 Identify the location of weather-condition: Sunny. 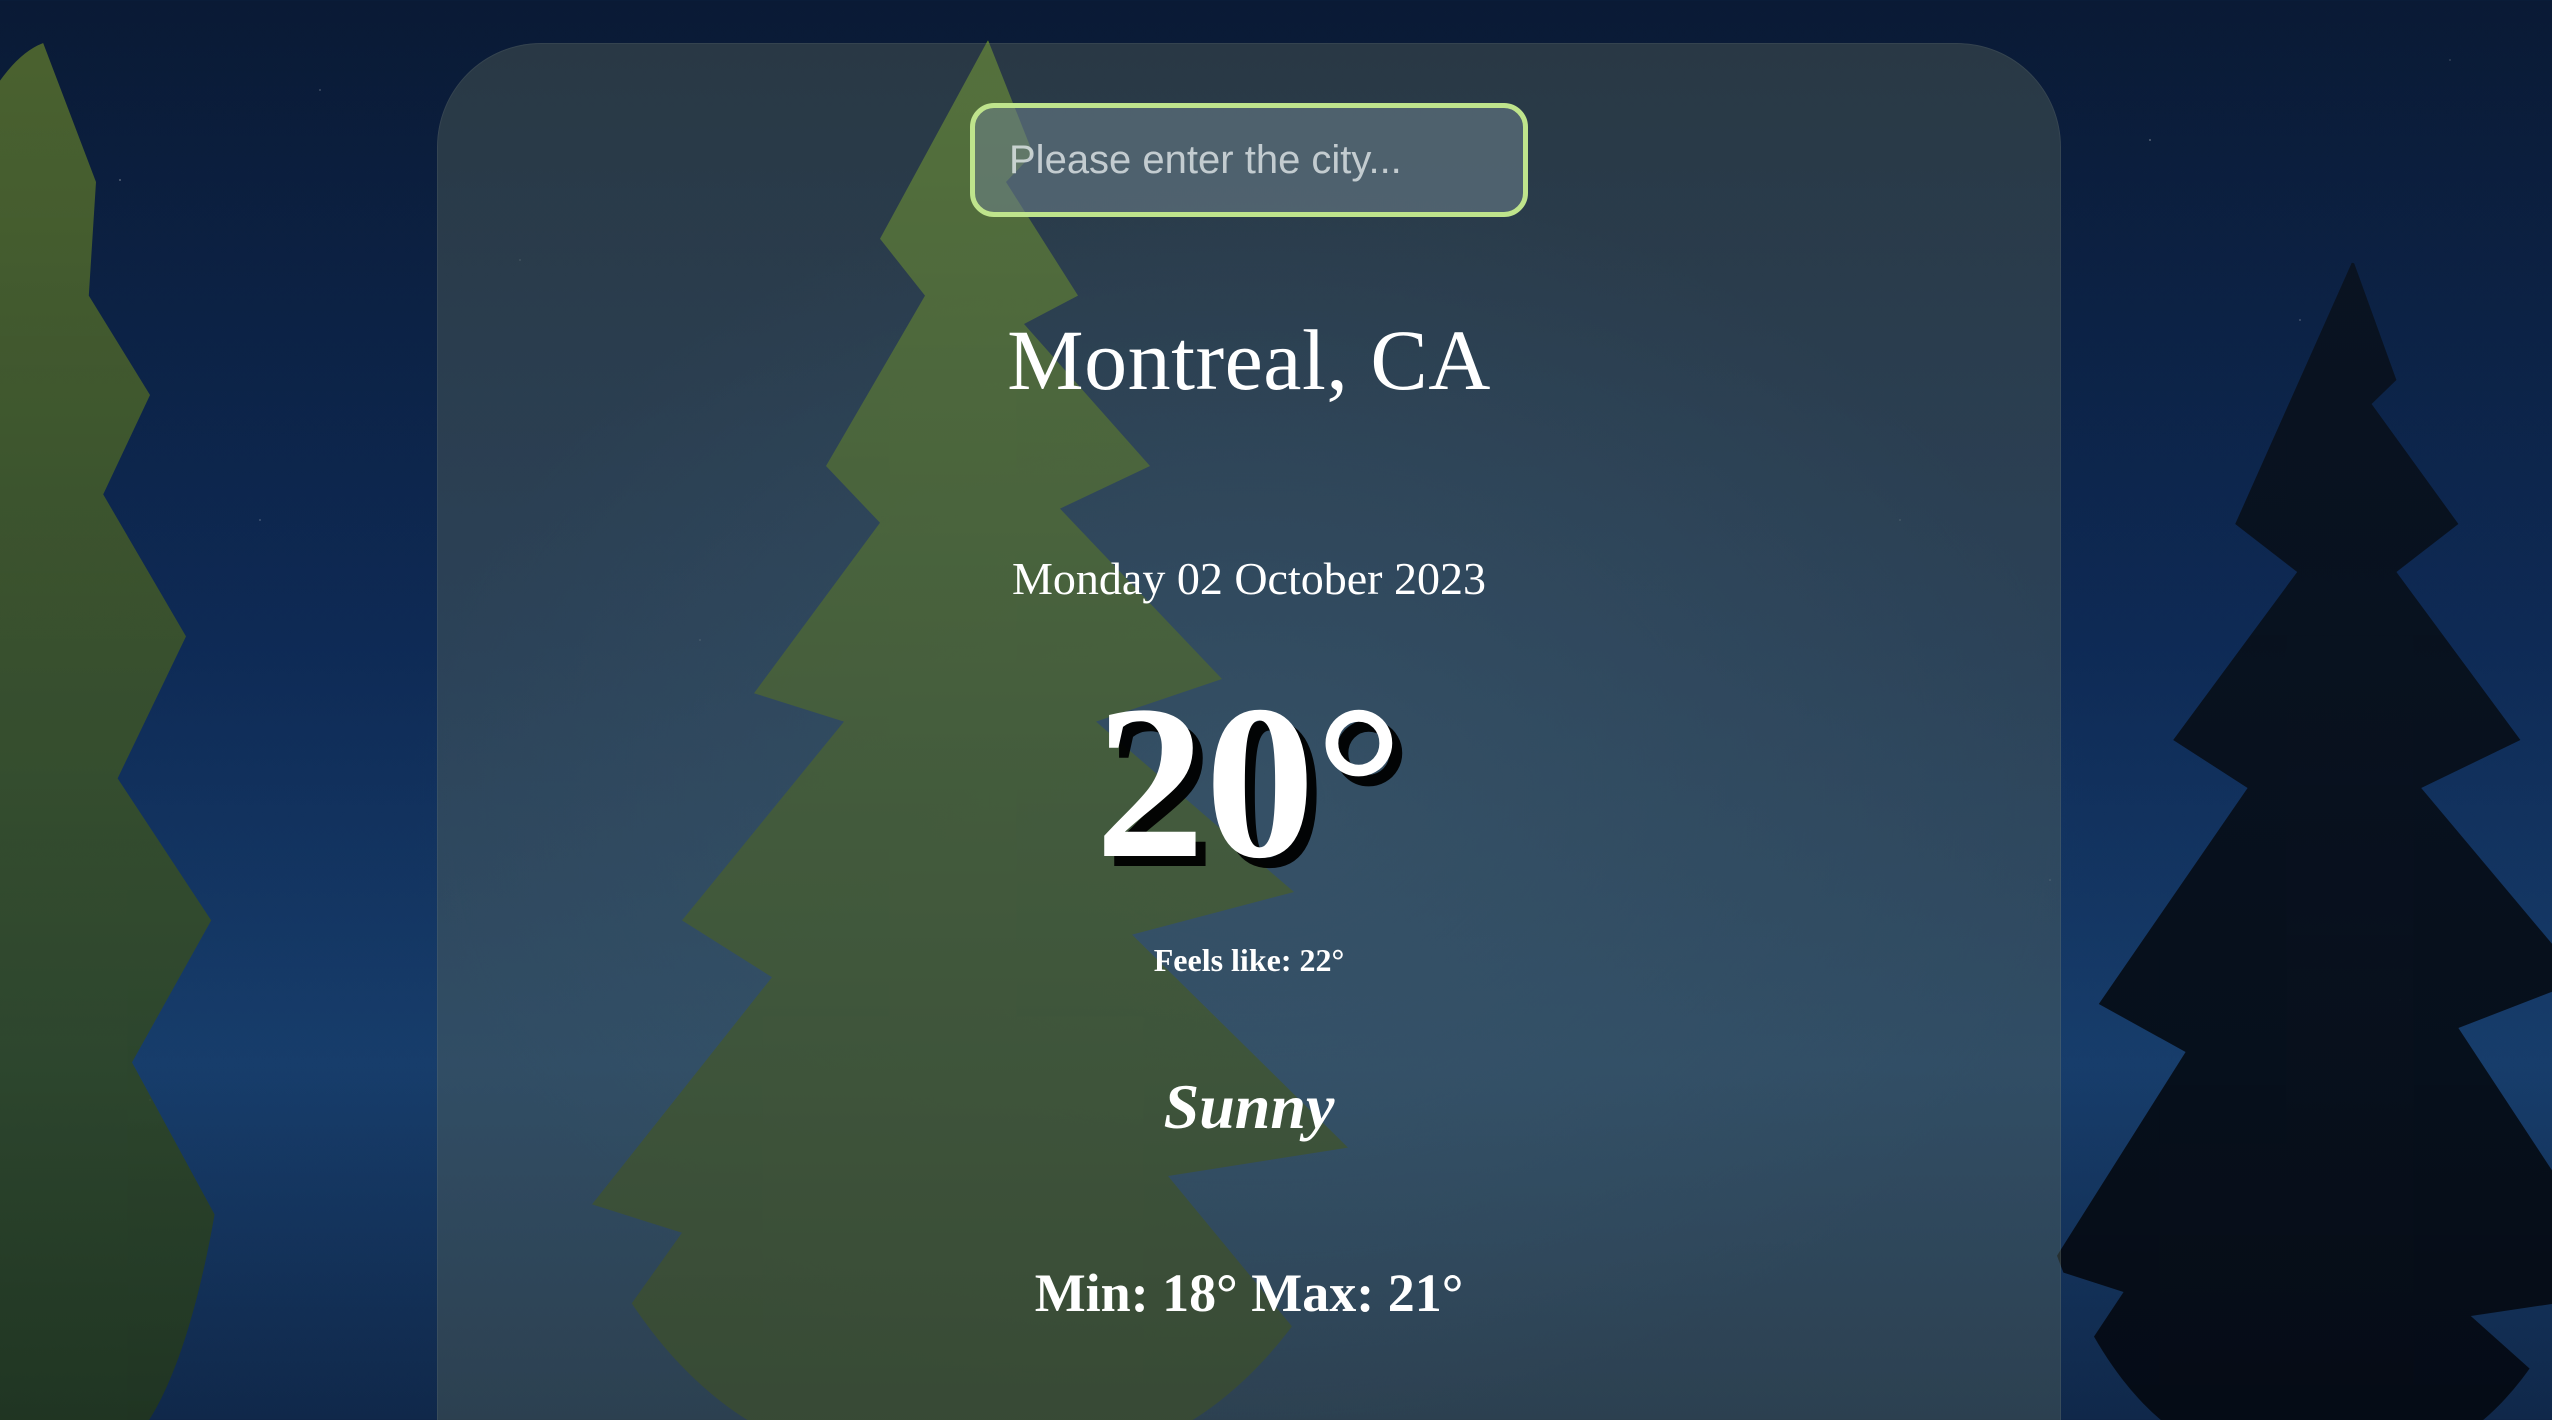
(1249, 1106).